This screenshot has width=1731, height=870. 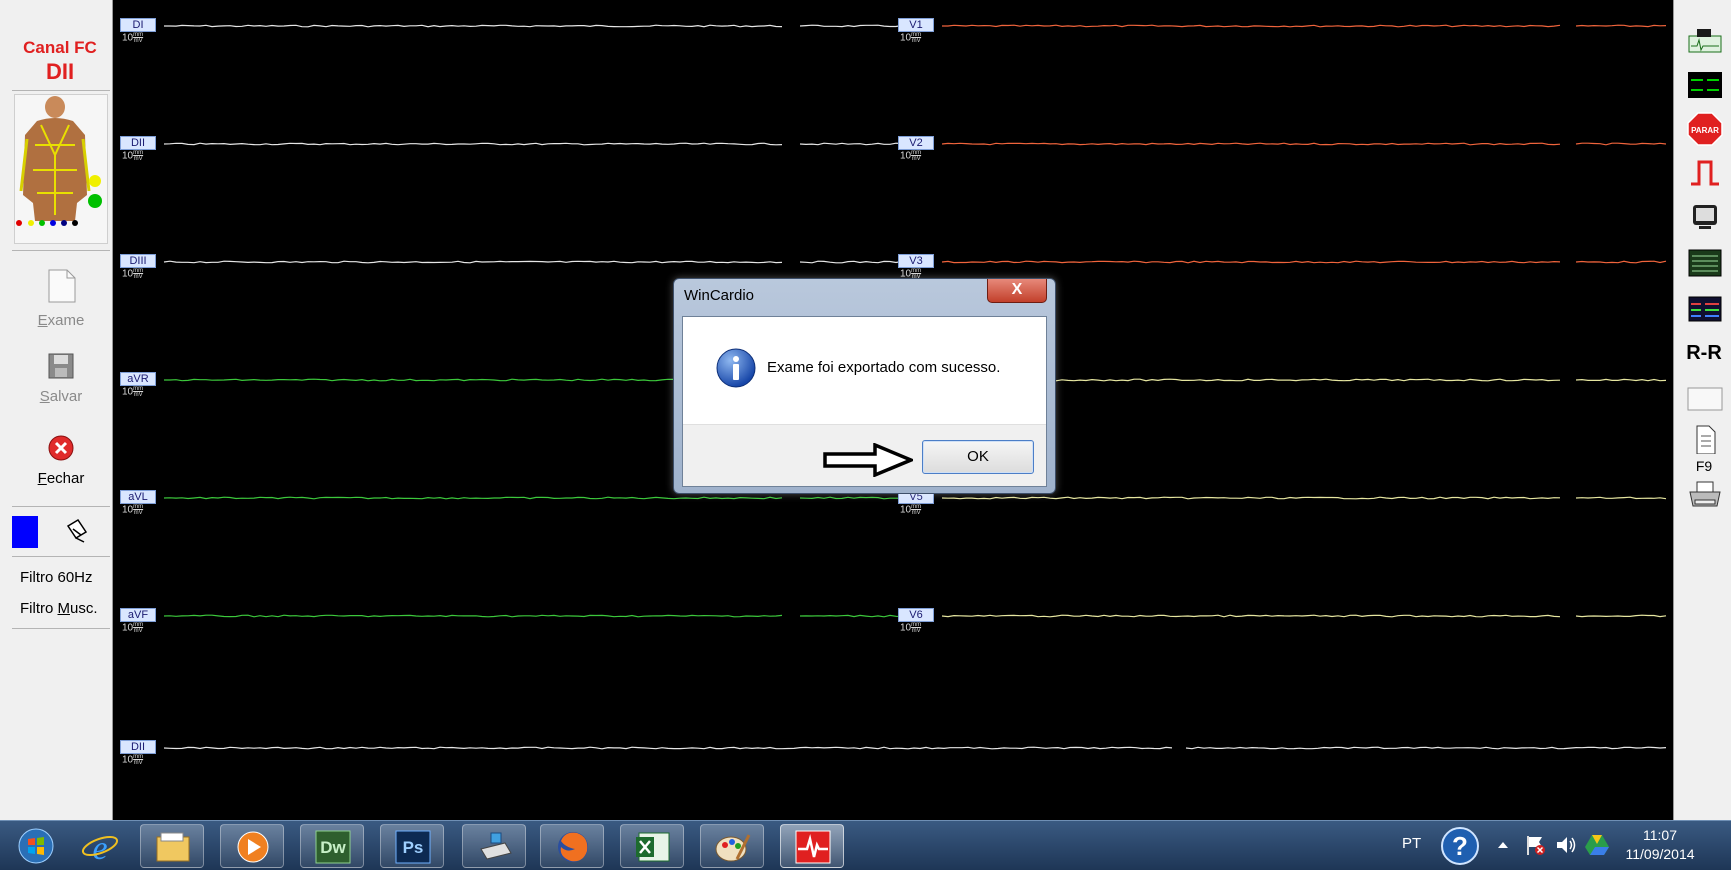 What do you see at coordinates (1705, 41) in the screenshot?
I see `acquire-icon` at bounding box center [1705, 41].